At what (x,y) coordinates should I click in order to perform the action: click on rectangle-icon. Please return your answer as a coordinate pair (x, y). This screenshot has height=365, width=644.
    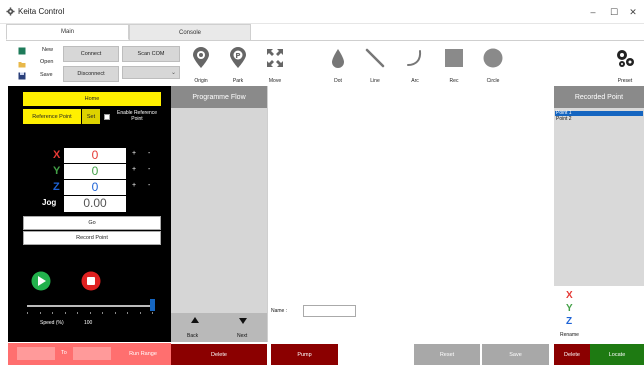
    Looking at the image, I should click on (454, 58).